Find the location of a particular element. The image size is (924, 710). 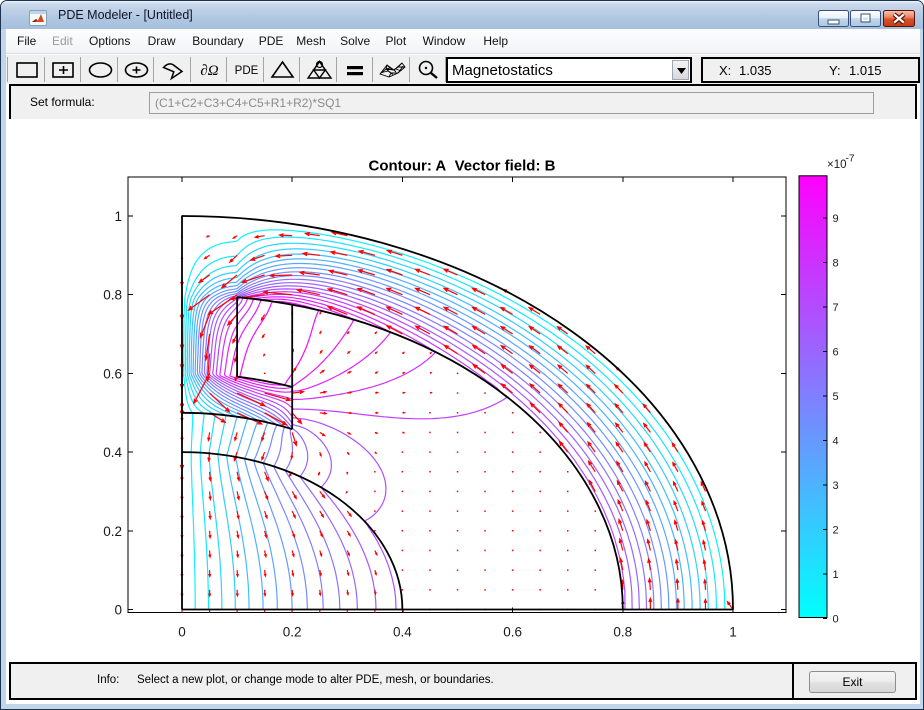

svg-text: ×10 is located at coordinates (837, 165).